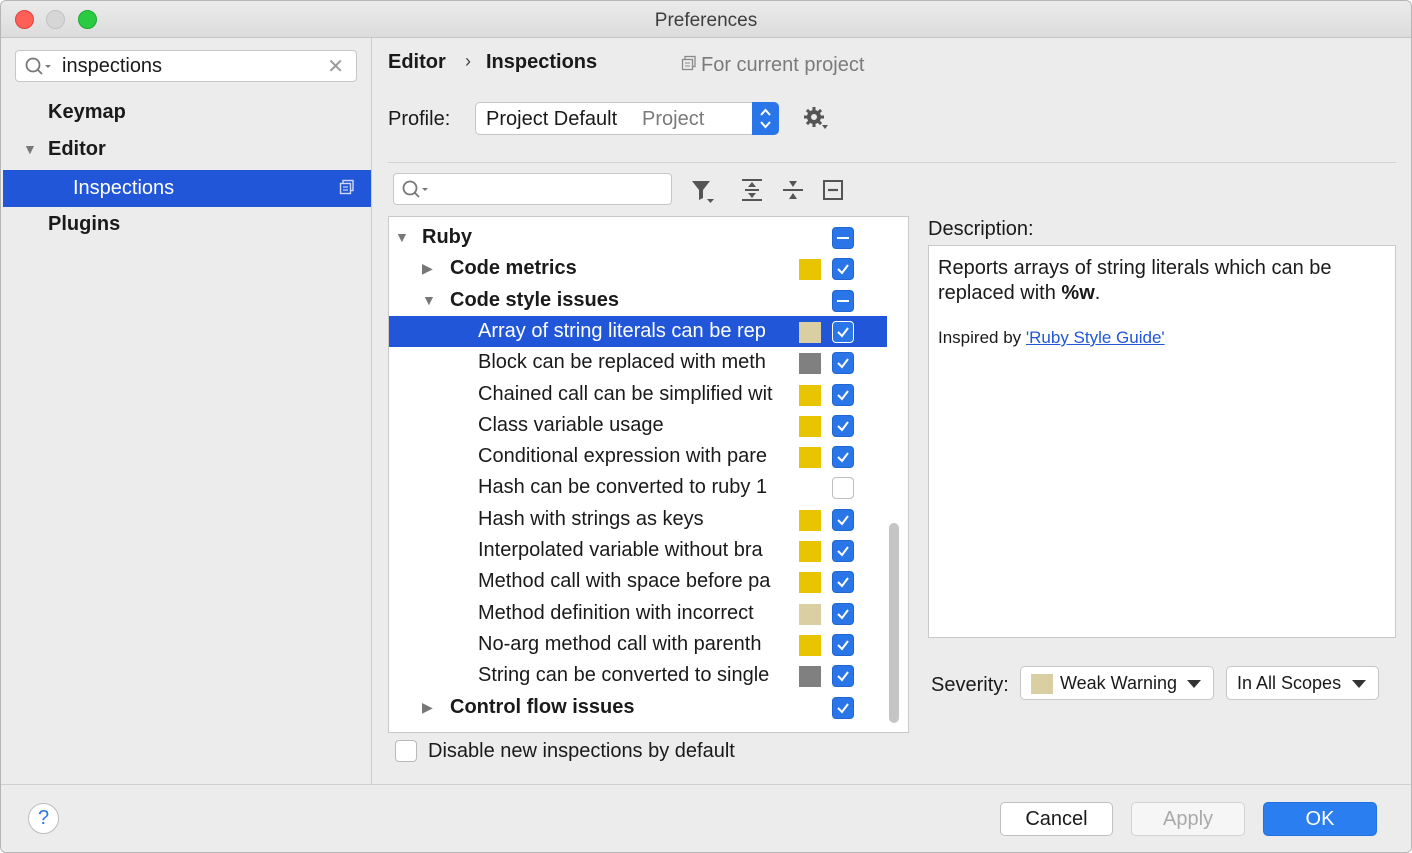  What do you see at coordinates (638, 613) in the screenshot?
I see `inspection-row: Method definition with incorrect` at bounding box center [638, 613].